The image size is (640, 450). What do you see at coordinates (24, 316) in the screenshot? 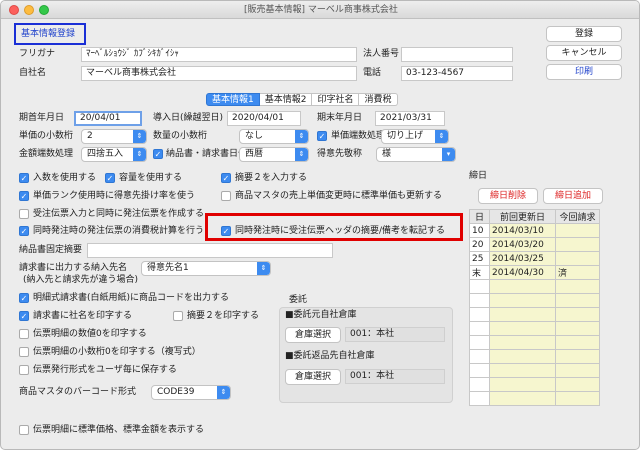
I see `print-company-checkbox: ✓` at bounding box center [24, 316].